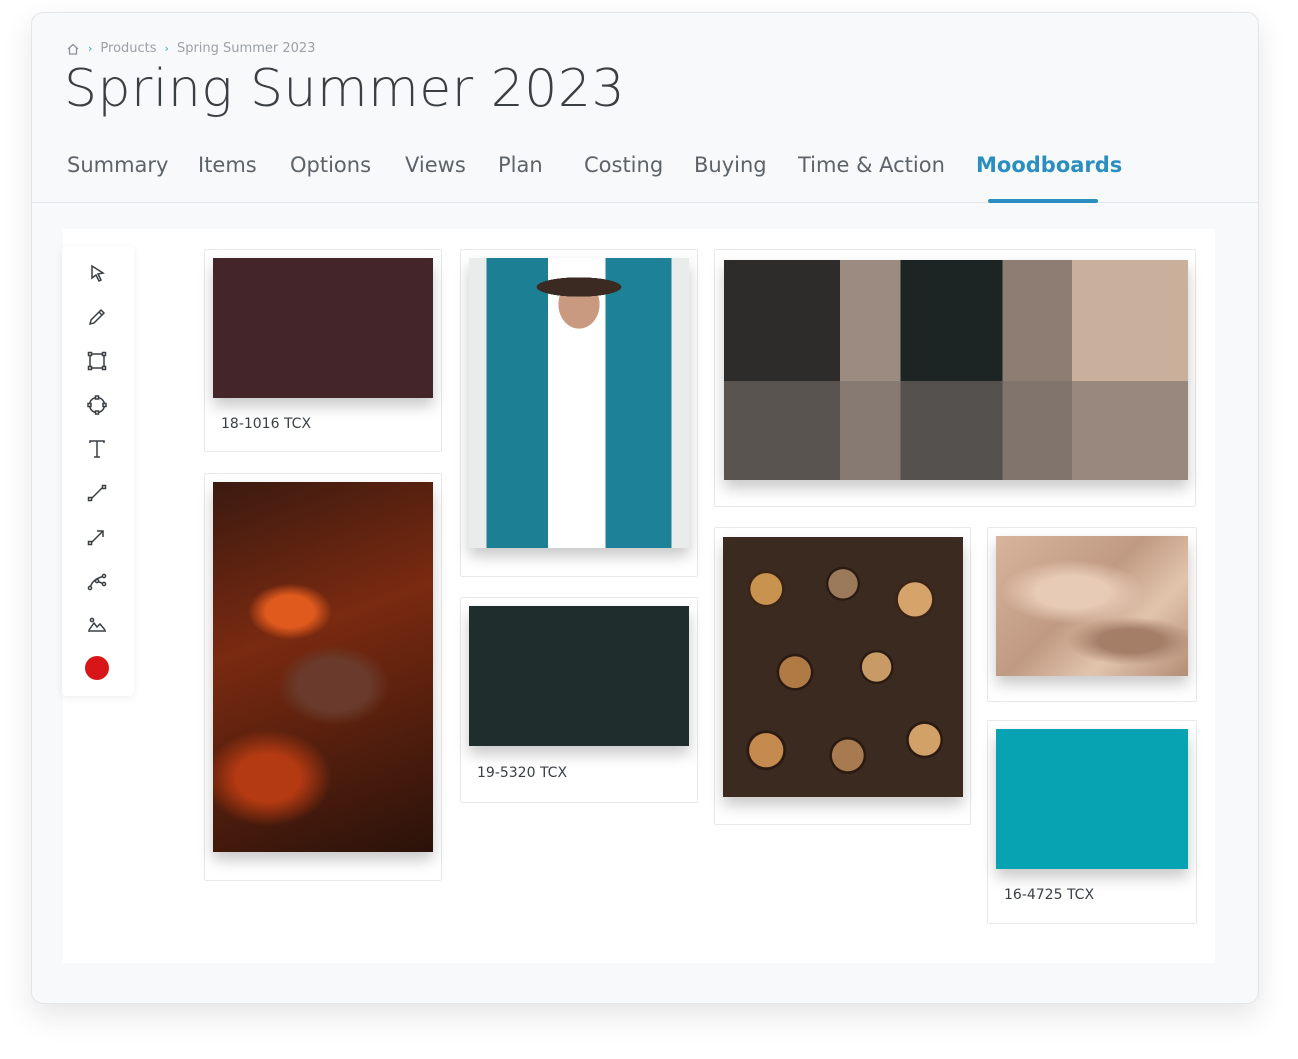 Image resolution: width=1298 pixels, height=1059 pixels. Describe the element at coordinates (730, 165) in the screenshot. I see `tab-buying: Buying` at that location.